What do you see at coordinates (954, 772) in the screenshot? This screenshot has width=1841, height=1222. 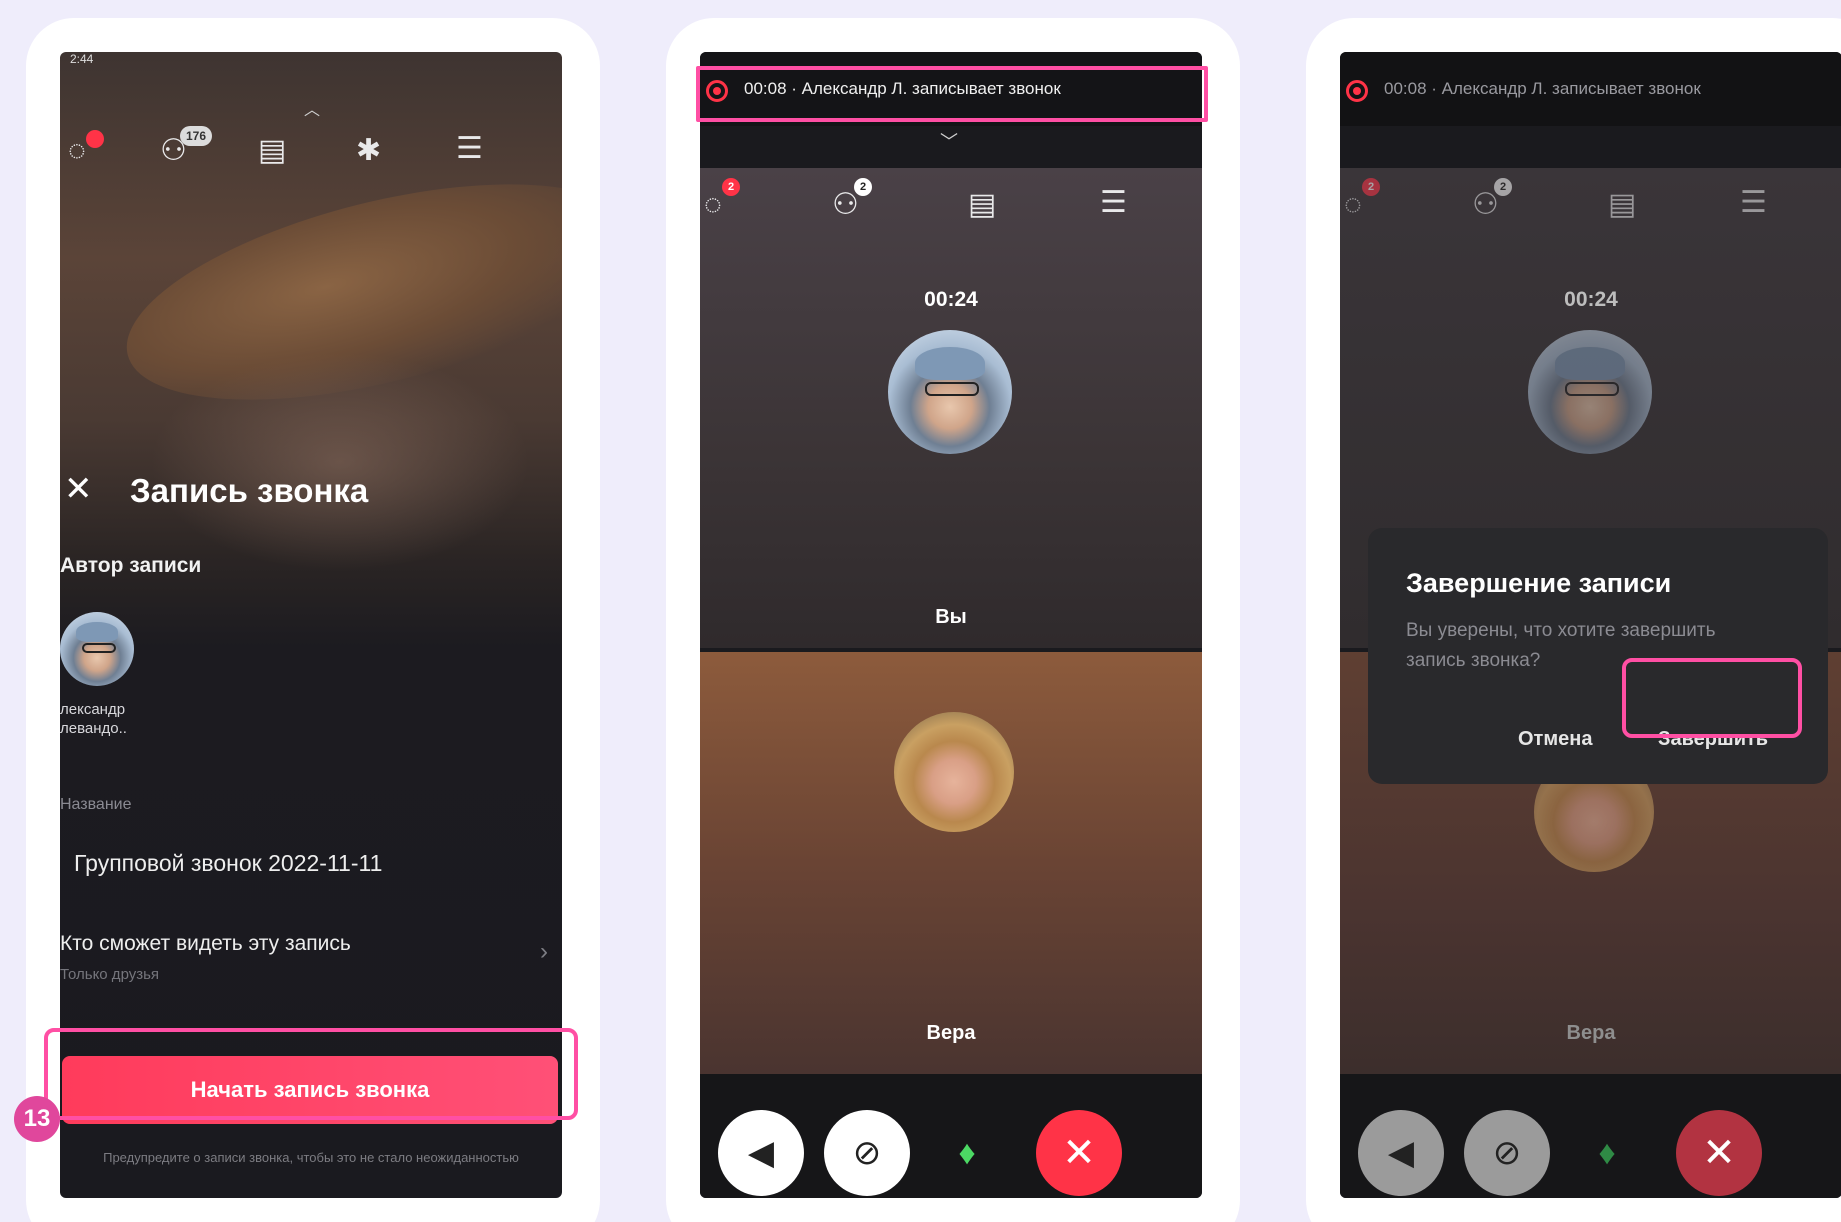 I see `avatar-other` at bounding box center [954, 772].